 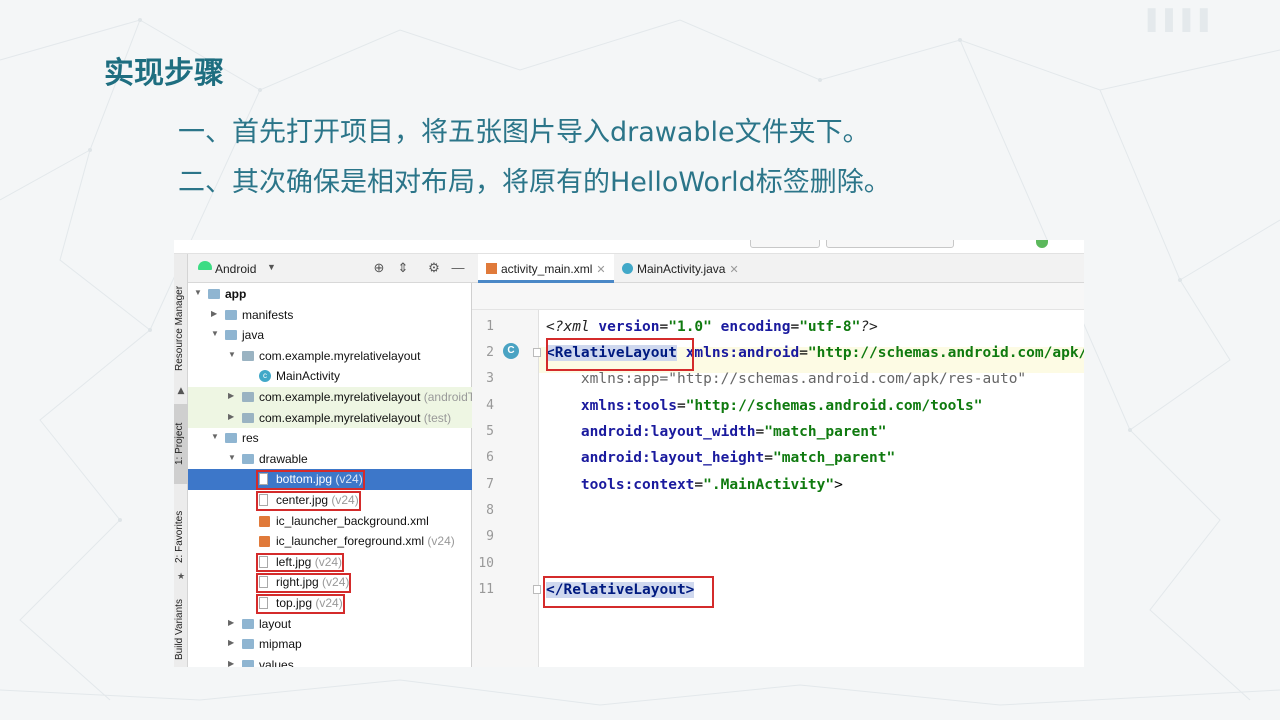 I want to click on step-one-text: 一、首先打开项目，将五张图片导入drawable文件夹下。, so click(x=524, y=132).